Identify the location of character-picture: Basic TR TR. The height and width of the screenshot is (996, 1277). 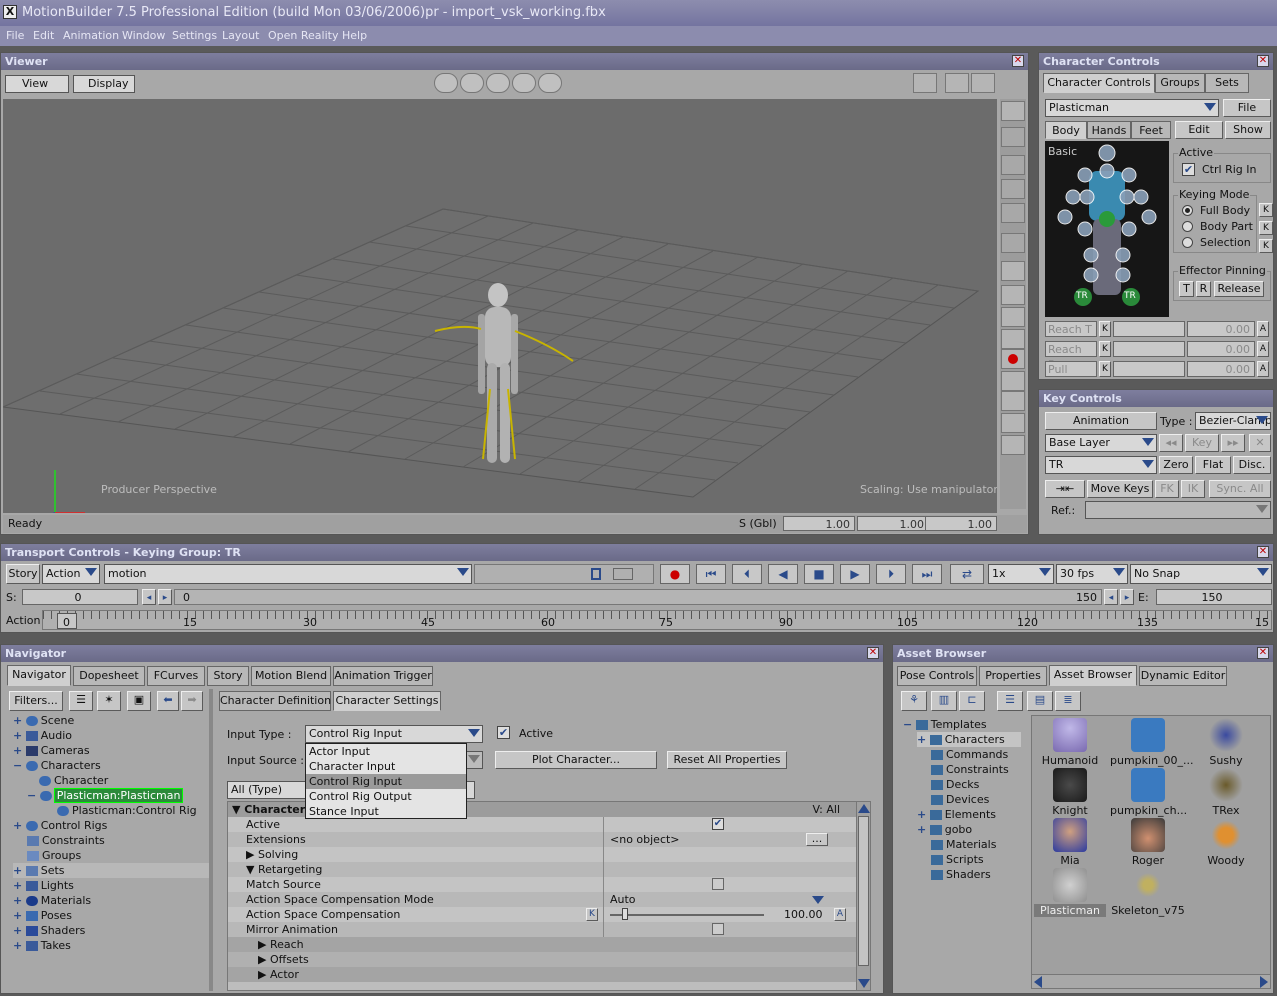
(1107, 229).